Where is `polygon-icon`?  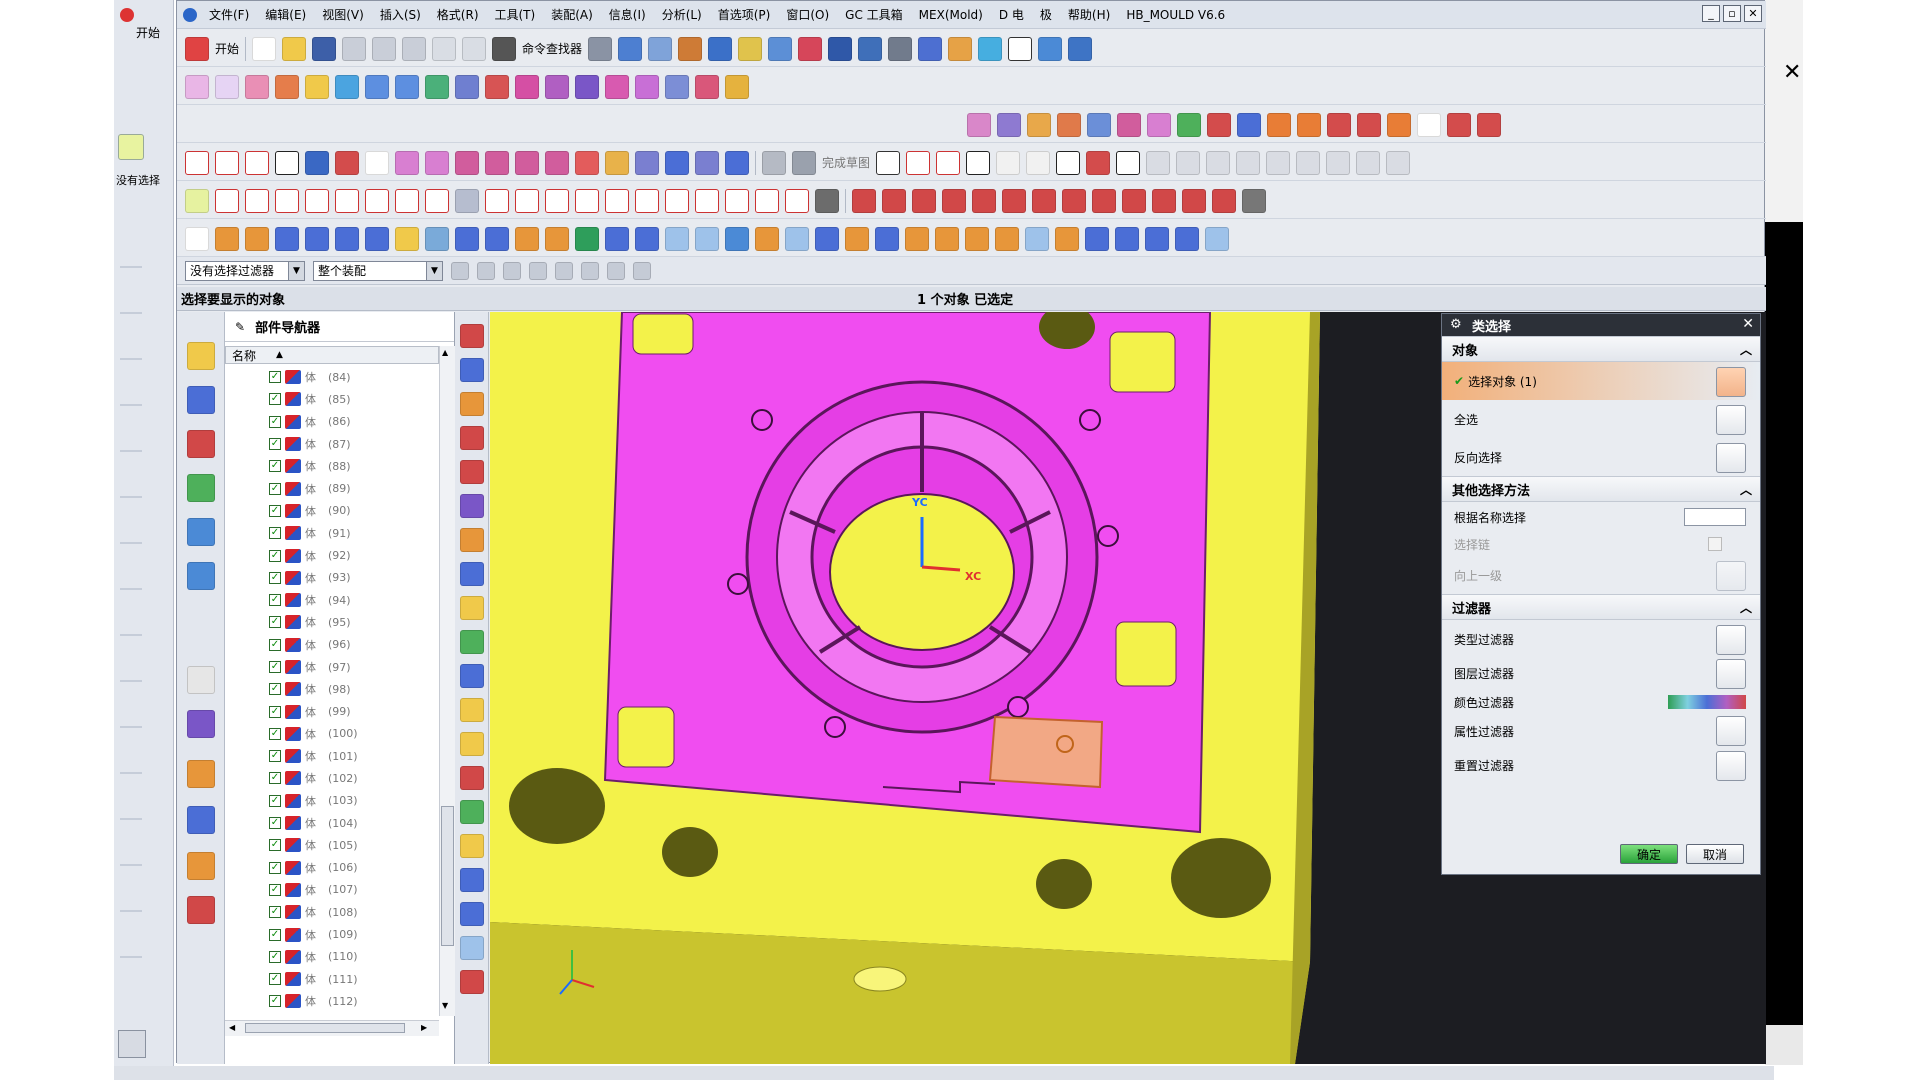
polygon-icon is located at coordinates (317, 162).